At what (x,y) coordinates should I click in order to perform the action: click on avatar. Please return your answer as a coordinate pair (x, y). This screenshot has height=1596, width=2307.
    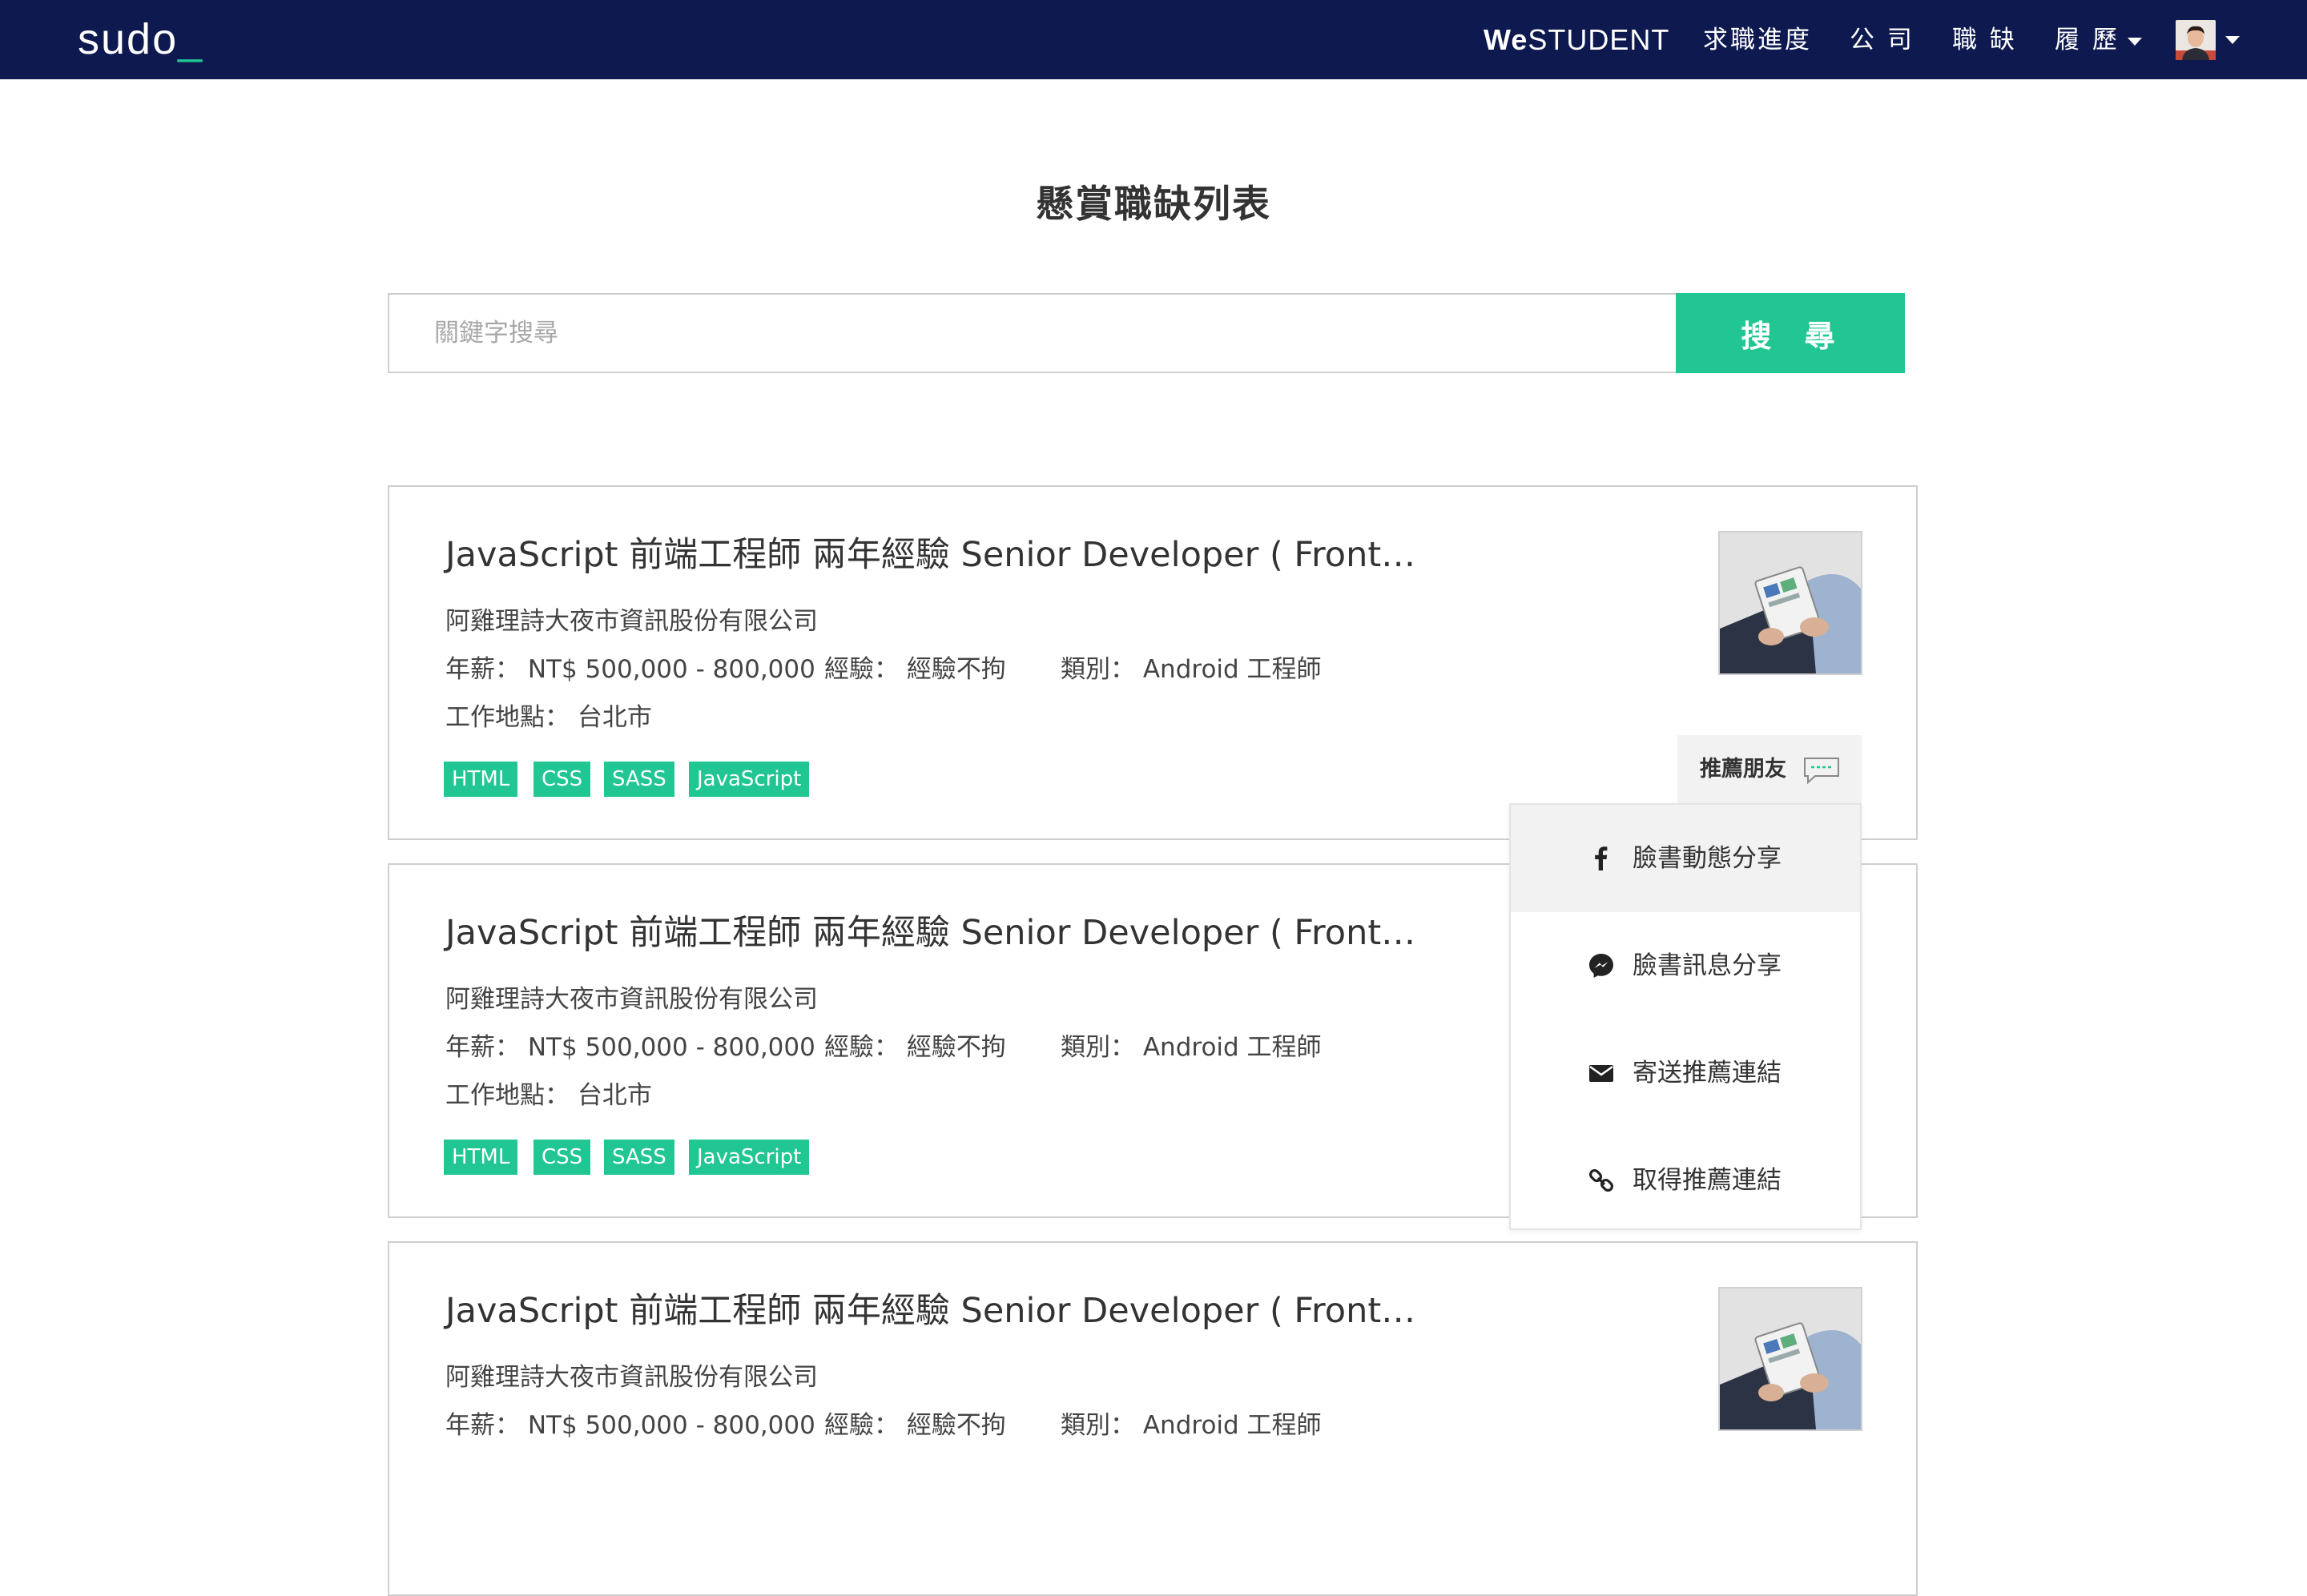
    Looking at the image, I should click on (2196, 40).